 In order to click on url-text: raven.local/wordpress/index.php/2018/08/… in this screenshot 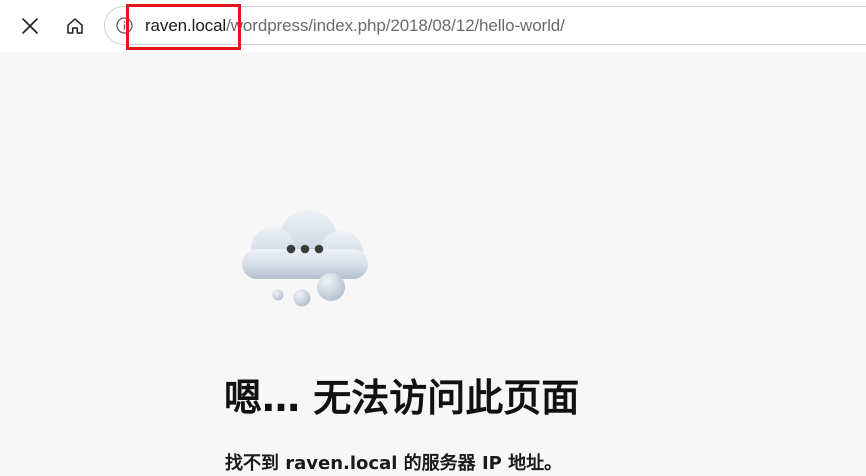, I will do `click(355, 26)`.